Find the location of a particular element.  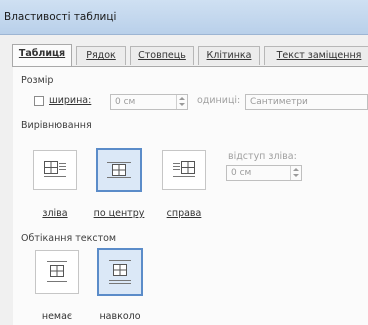

wrap-none-icon is located at coordinates (57, 271).